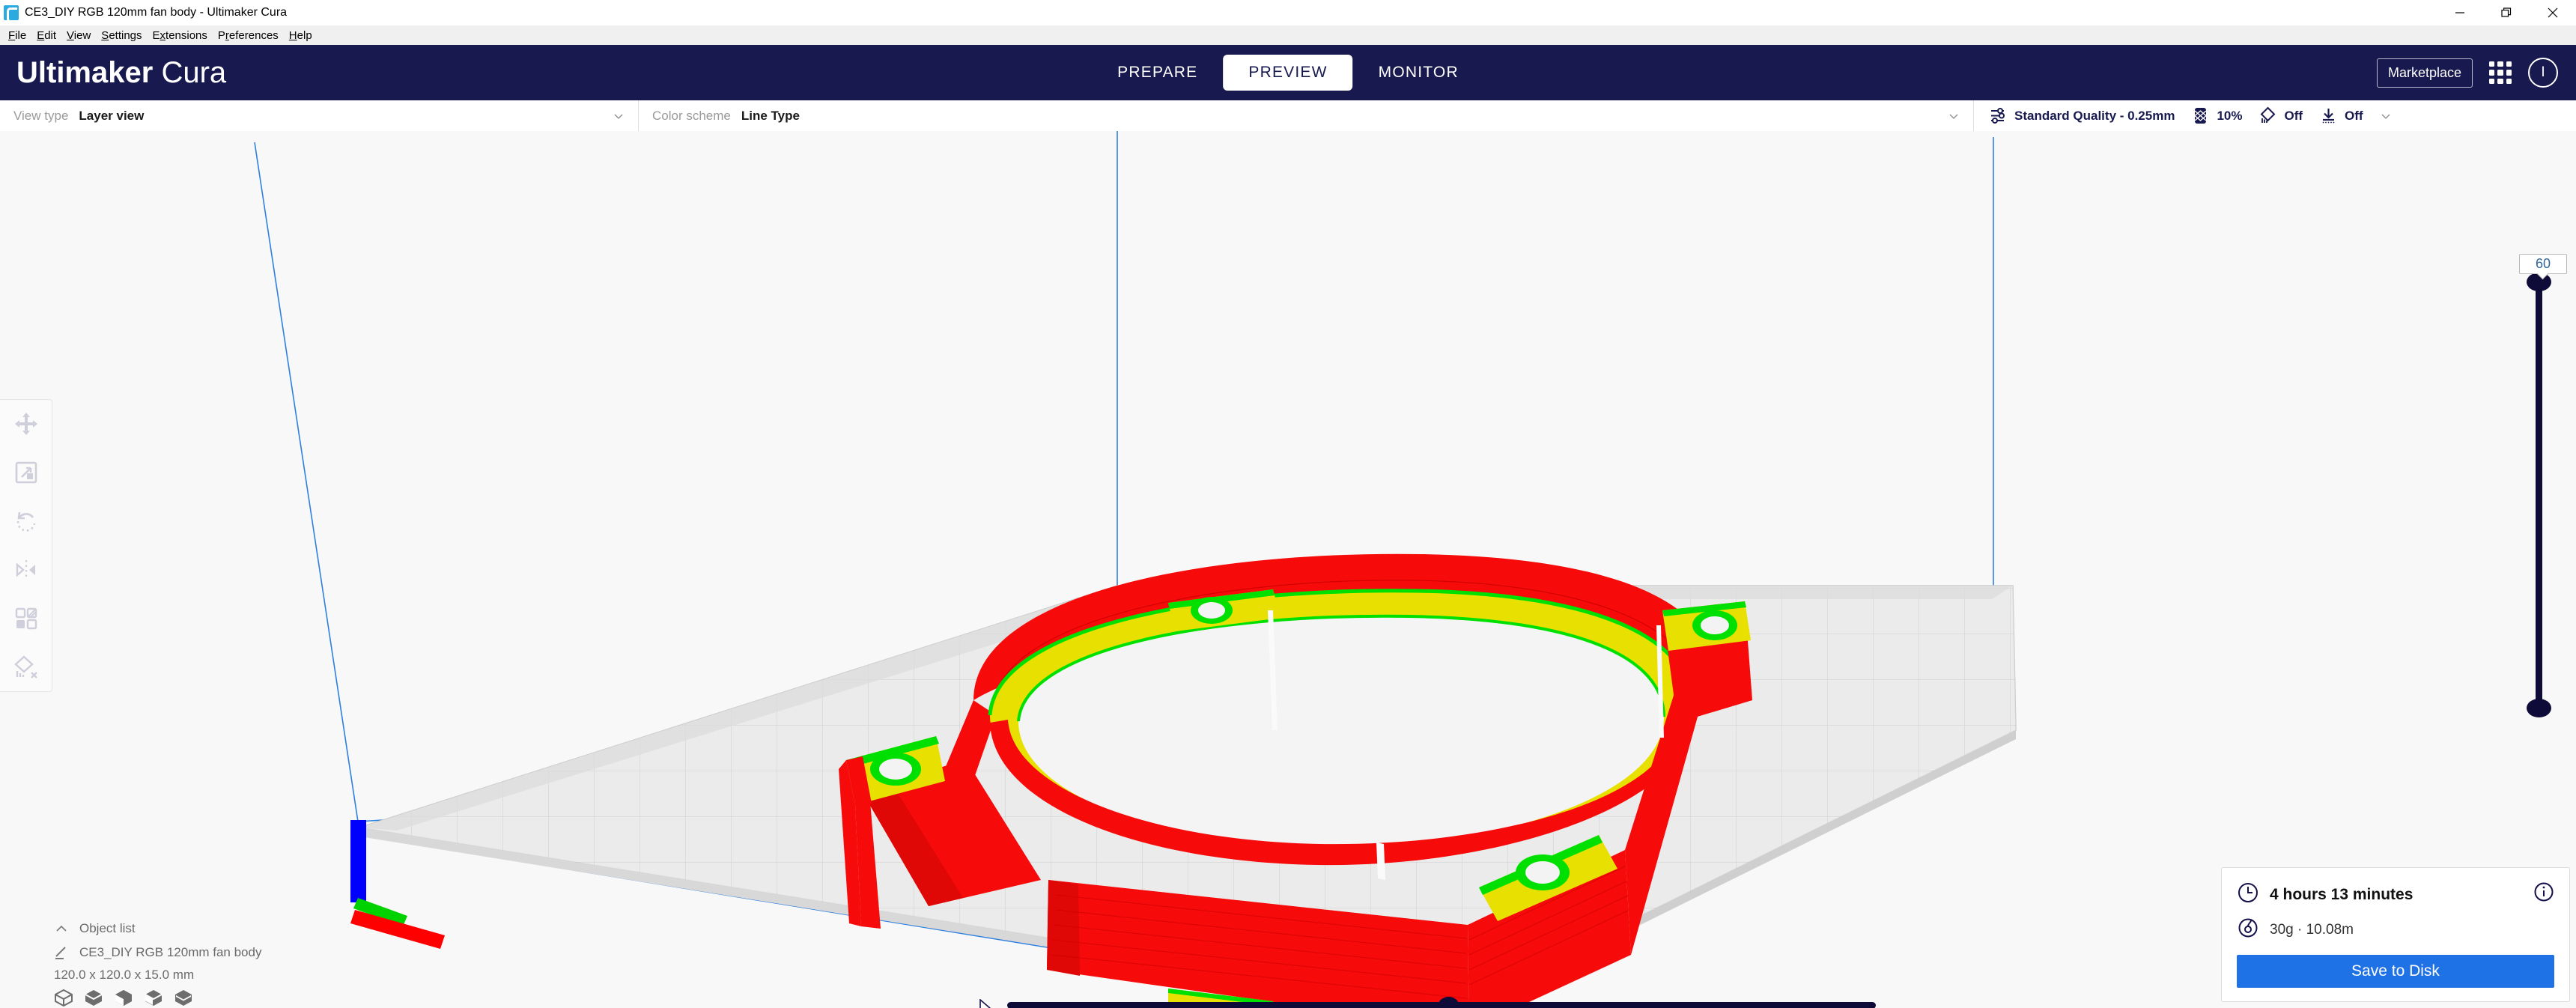 The height and width of the screenshot is (1008, 2576). Describe the element at coordinates (2248, 930) in the screenshot. I see `spool-icon` at that location.